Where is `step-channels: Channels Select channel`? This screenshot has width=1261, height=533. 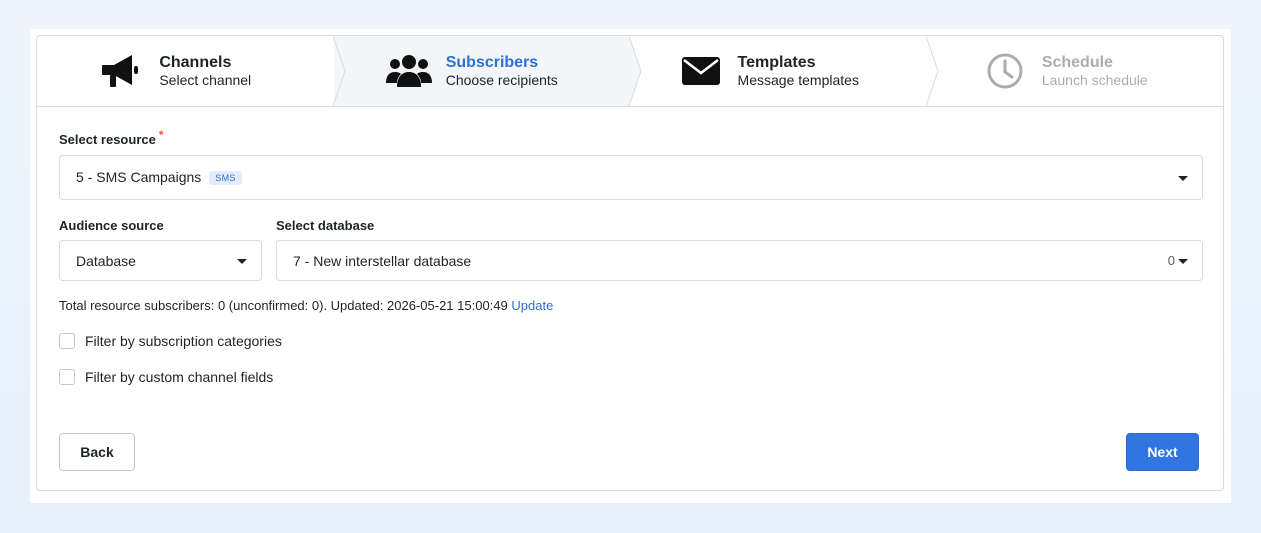
step-channels: Channels Select channel is located at coordinates (191, 71).